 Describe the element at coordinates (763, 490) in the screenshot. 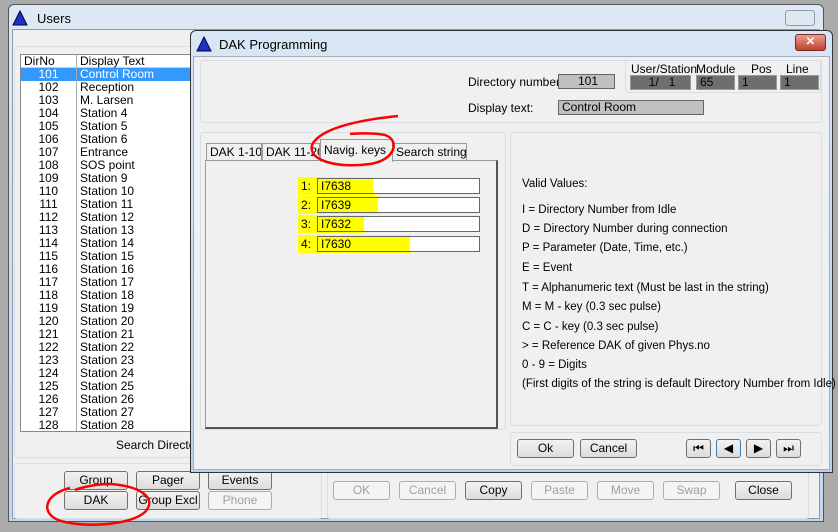

I see `close-window-button: Close` at that location.